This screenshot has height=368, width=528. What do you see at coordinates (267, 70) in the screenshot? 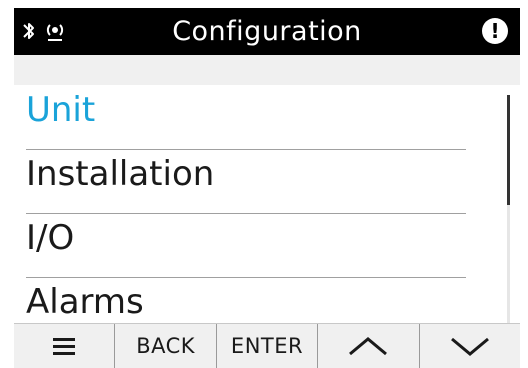
I see `subheader-strip` at bounding box center [267, 70].